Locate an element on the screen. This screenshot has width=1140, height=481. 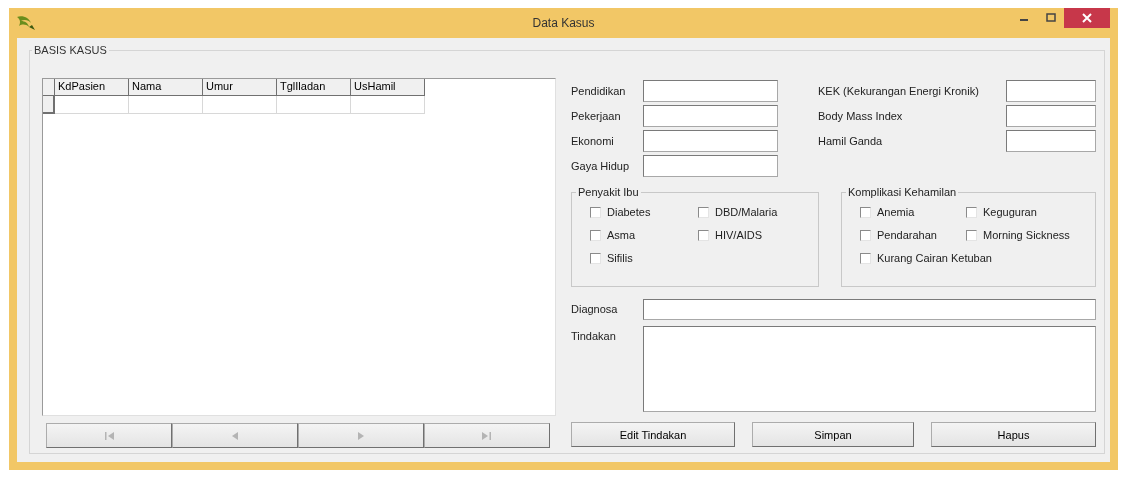
close-icon is located at coordinates (1087, 18).